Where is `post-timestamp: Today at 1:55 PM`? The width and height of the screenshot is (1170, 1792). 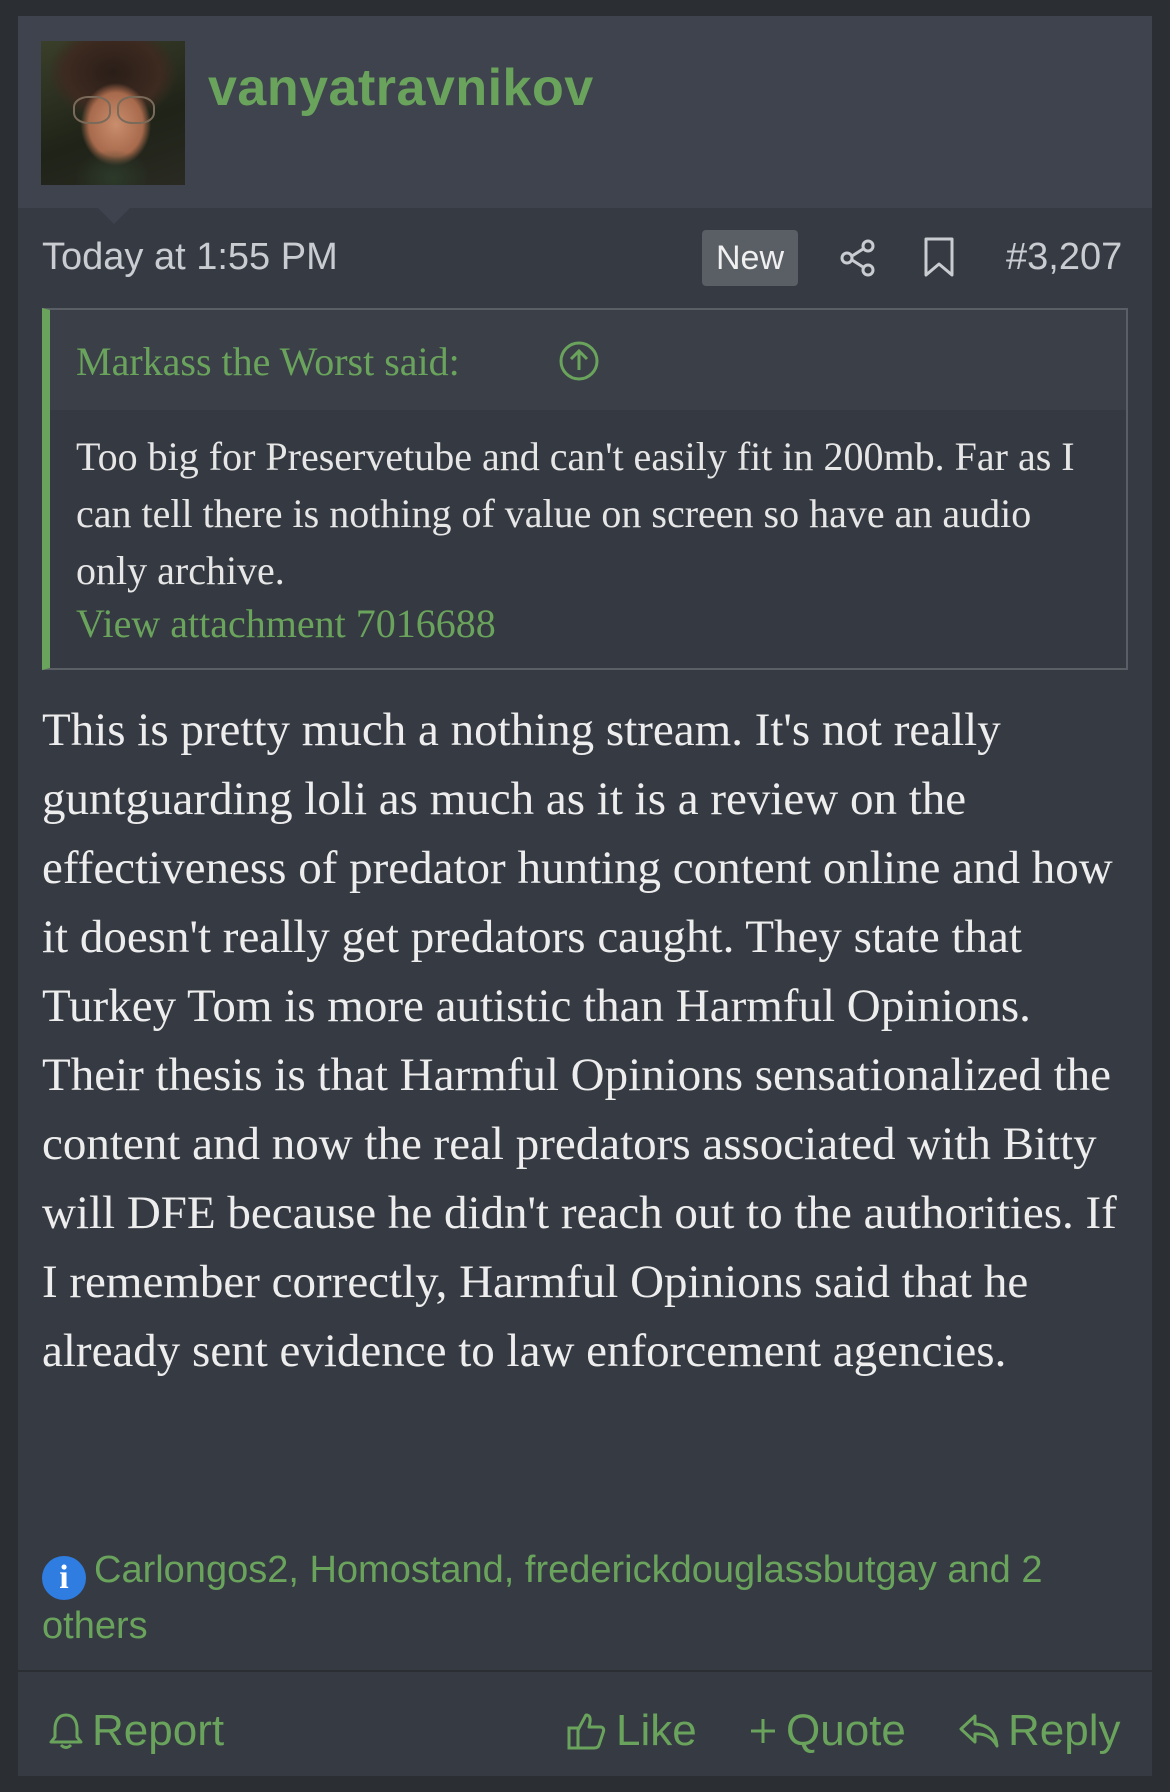
post-timestamp: Today at 1:55 PM is located at coordinates (190, 257).